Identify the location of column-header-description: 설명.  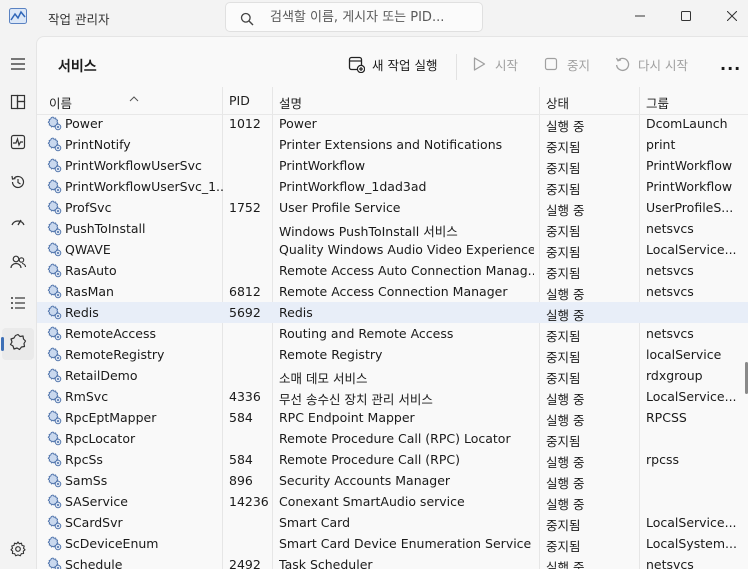
(290, 102).